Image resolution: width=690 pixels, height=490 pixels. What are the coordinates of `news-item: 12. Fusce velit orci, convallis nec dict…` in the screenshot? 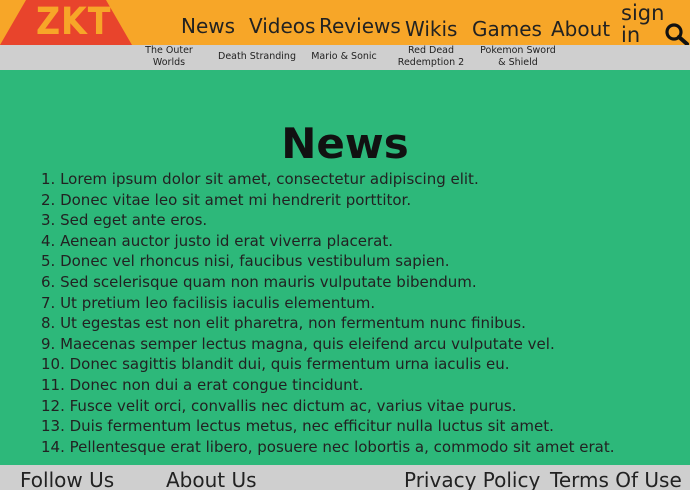 It's located at (279, 405).